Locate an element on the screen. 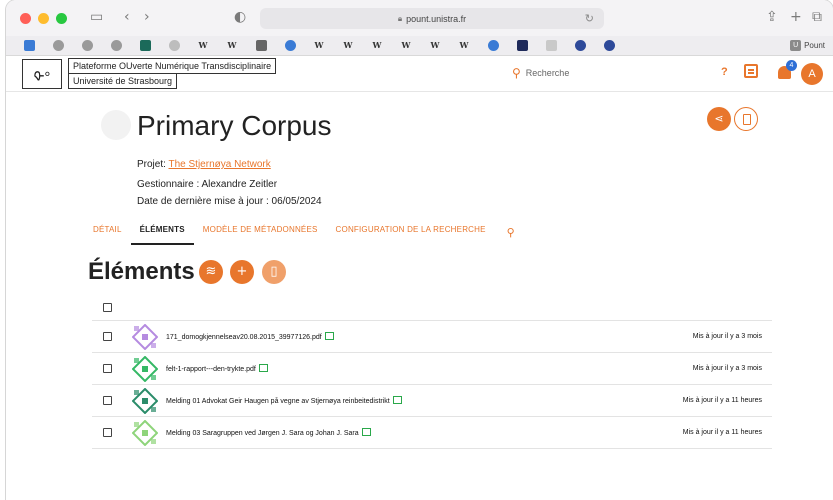 The width and height of the screenshot is (833, 500). manager-line: Gestionnaire : Alexandre Zeitler is located at coordinates (207, 184).